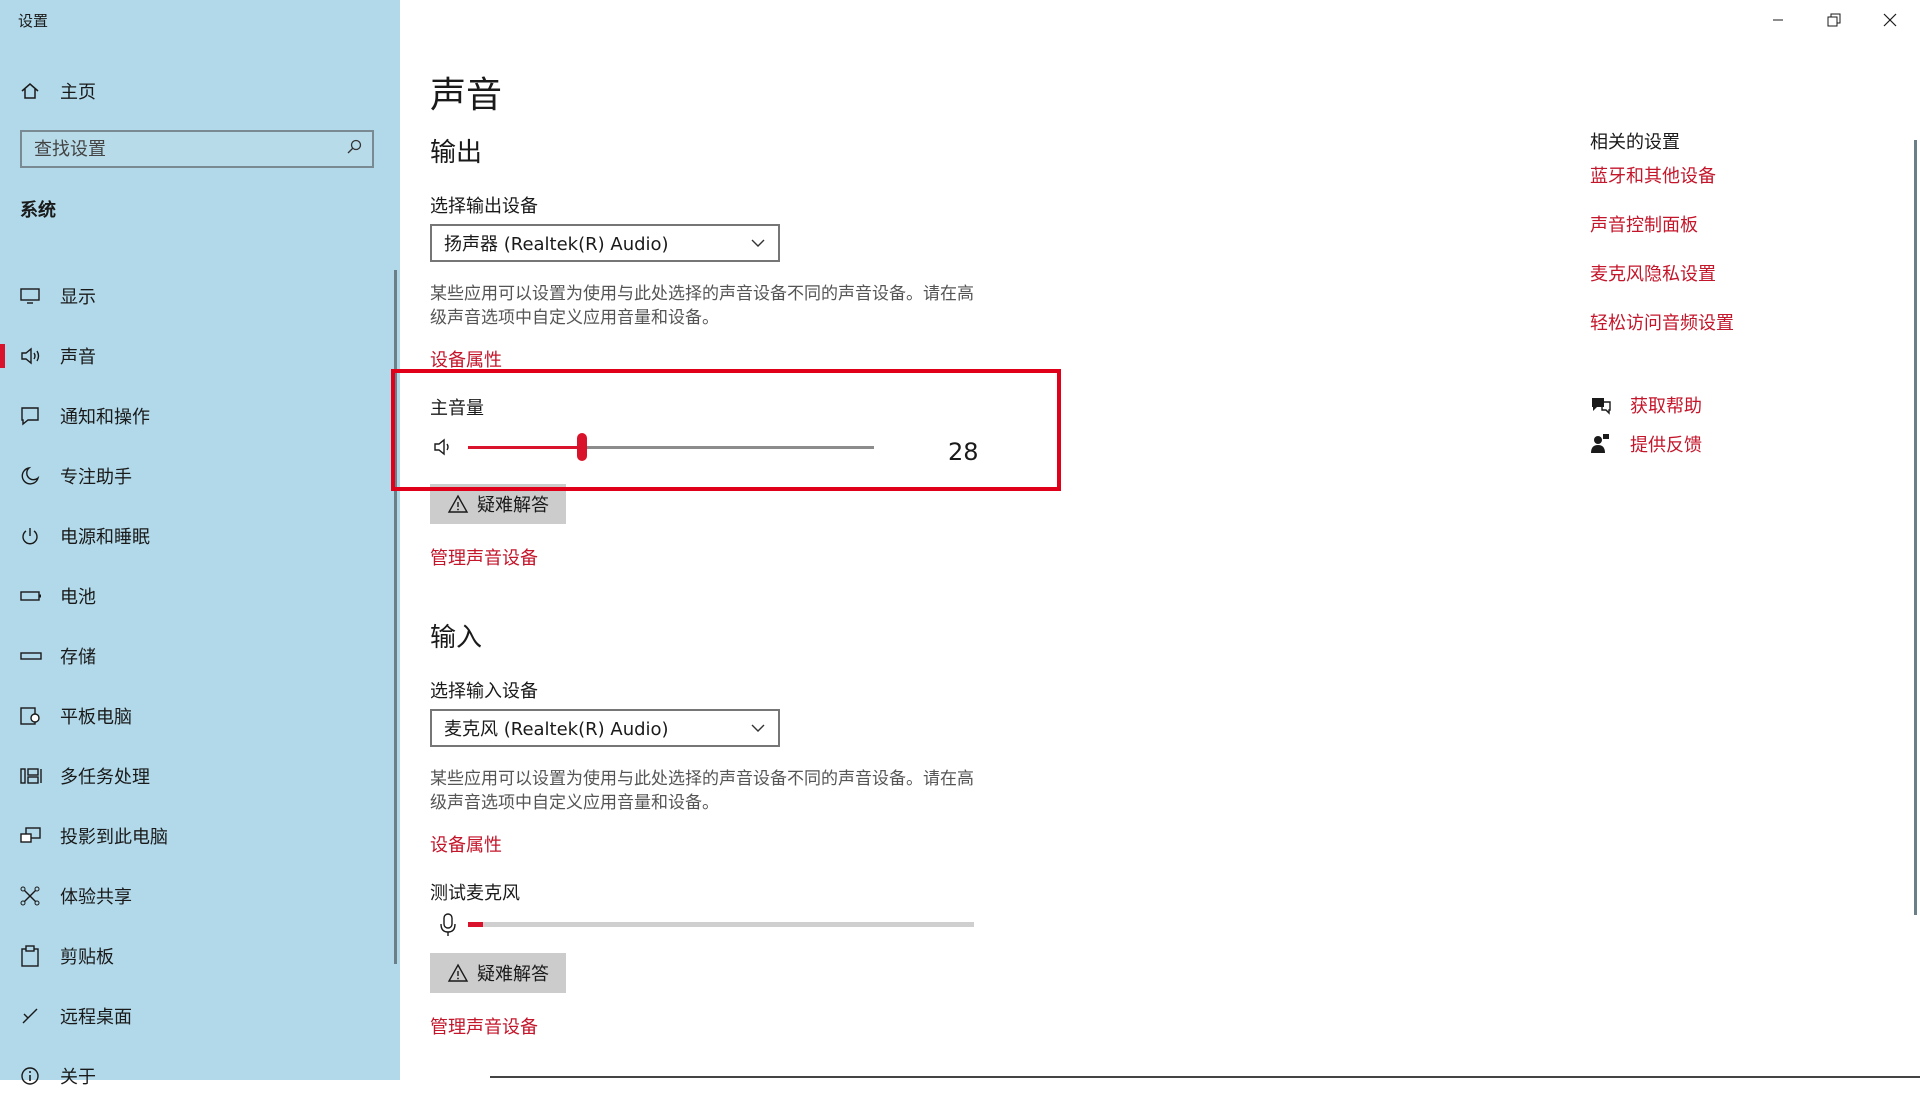  I want to click on input-troubleshoot-button: 疑难解答, so click(498, 973).